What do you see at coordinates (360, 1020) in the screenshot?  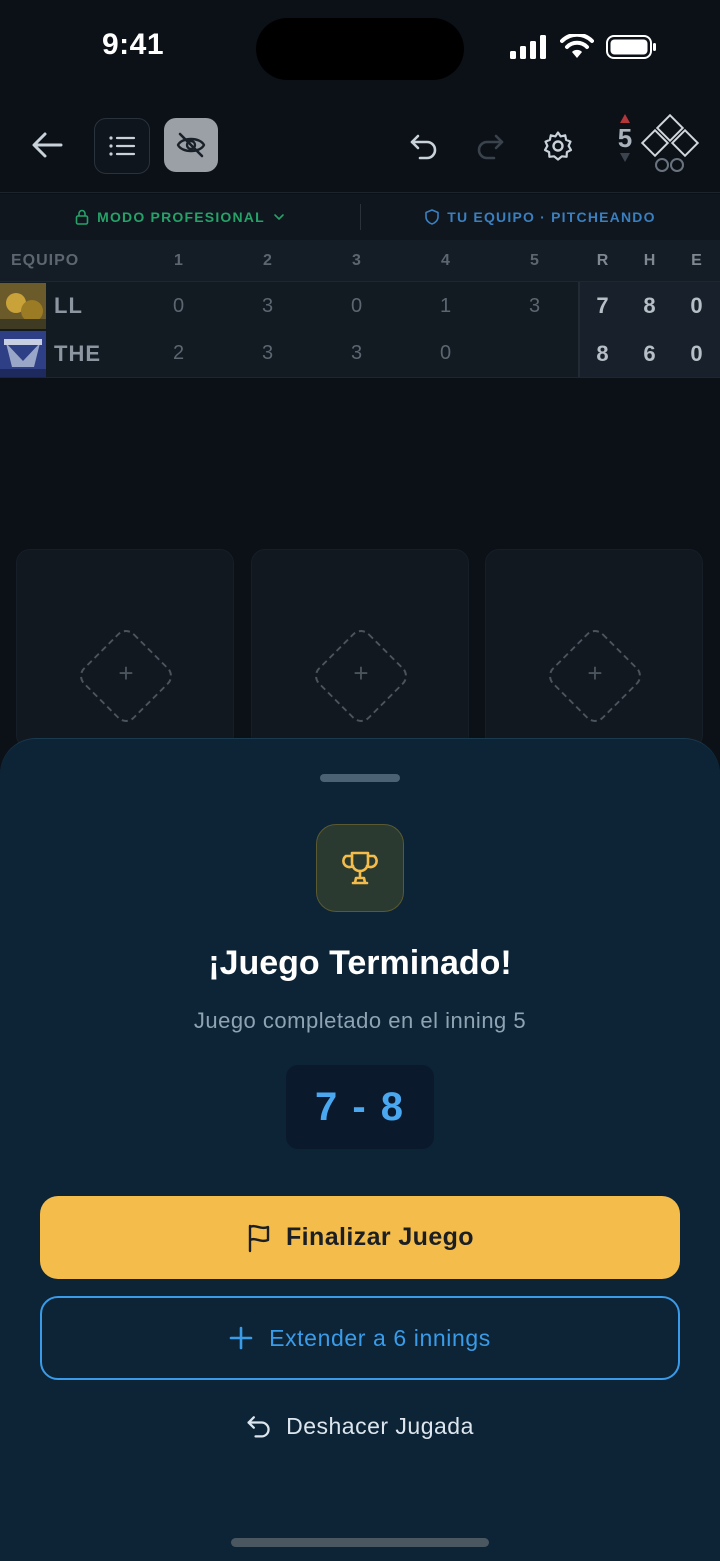 I see `sheet-subtitle: Juego completado en el inning 5` at bounding box center [360, 1020].